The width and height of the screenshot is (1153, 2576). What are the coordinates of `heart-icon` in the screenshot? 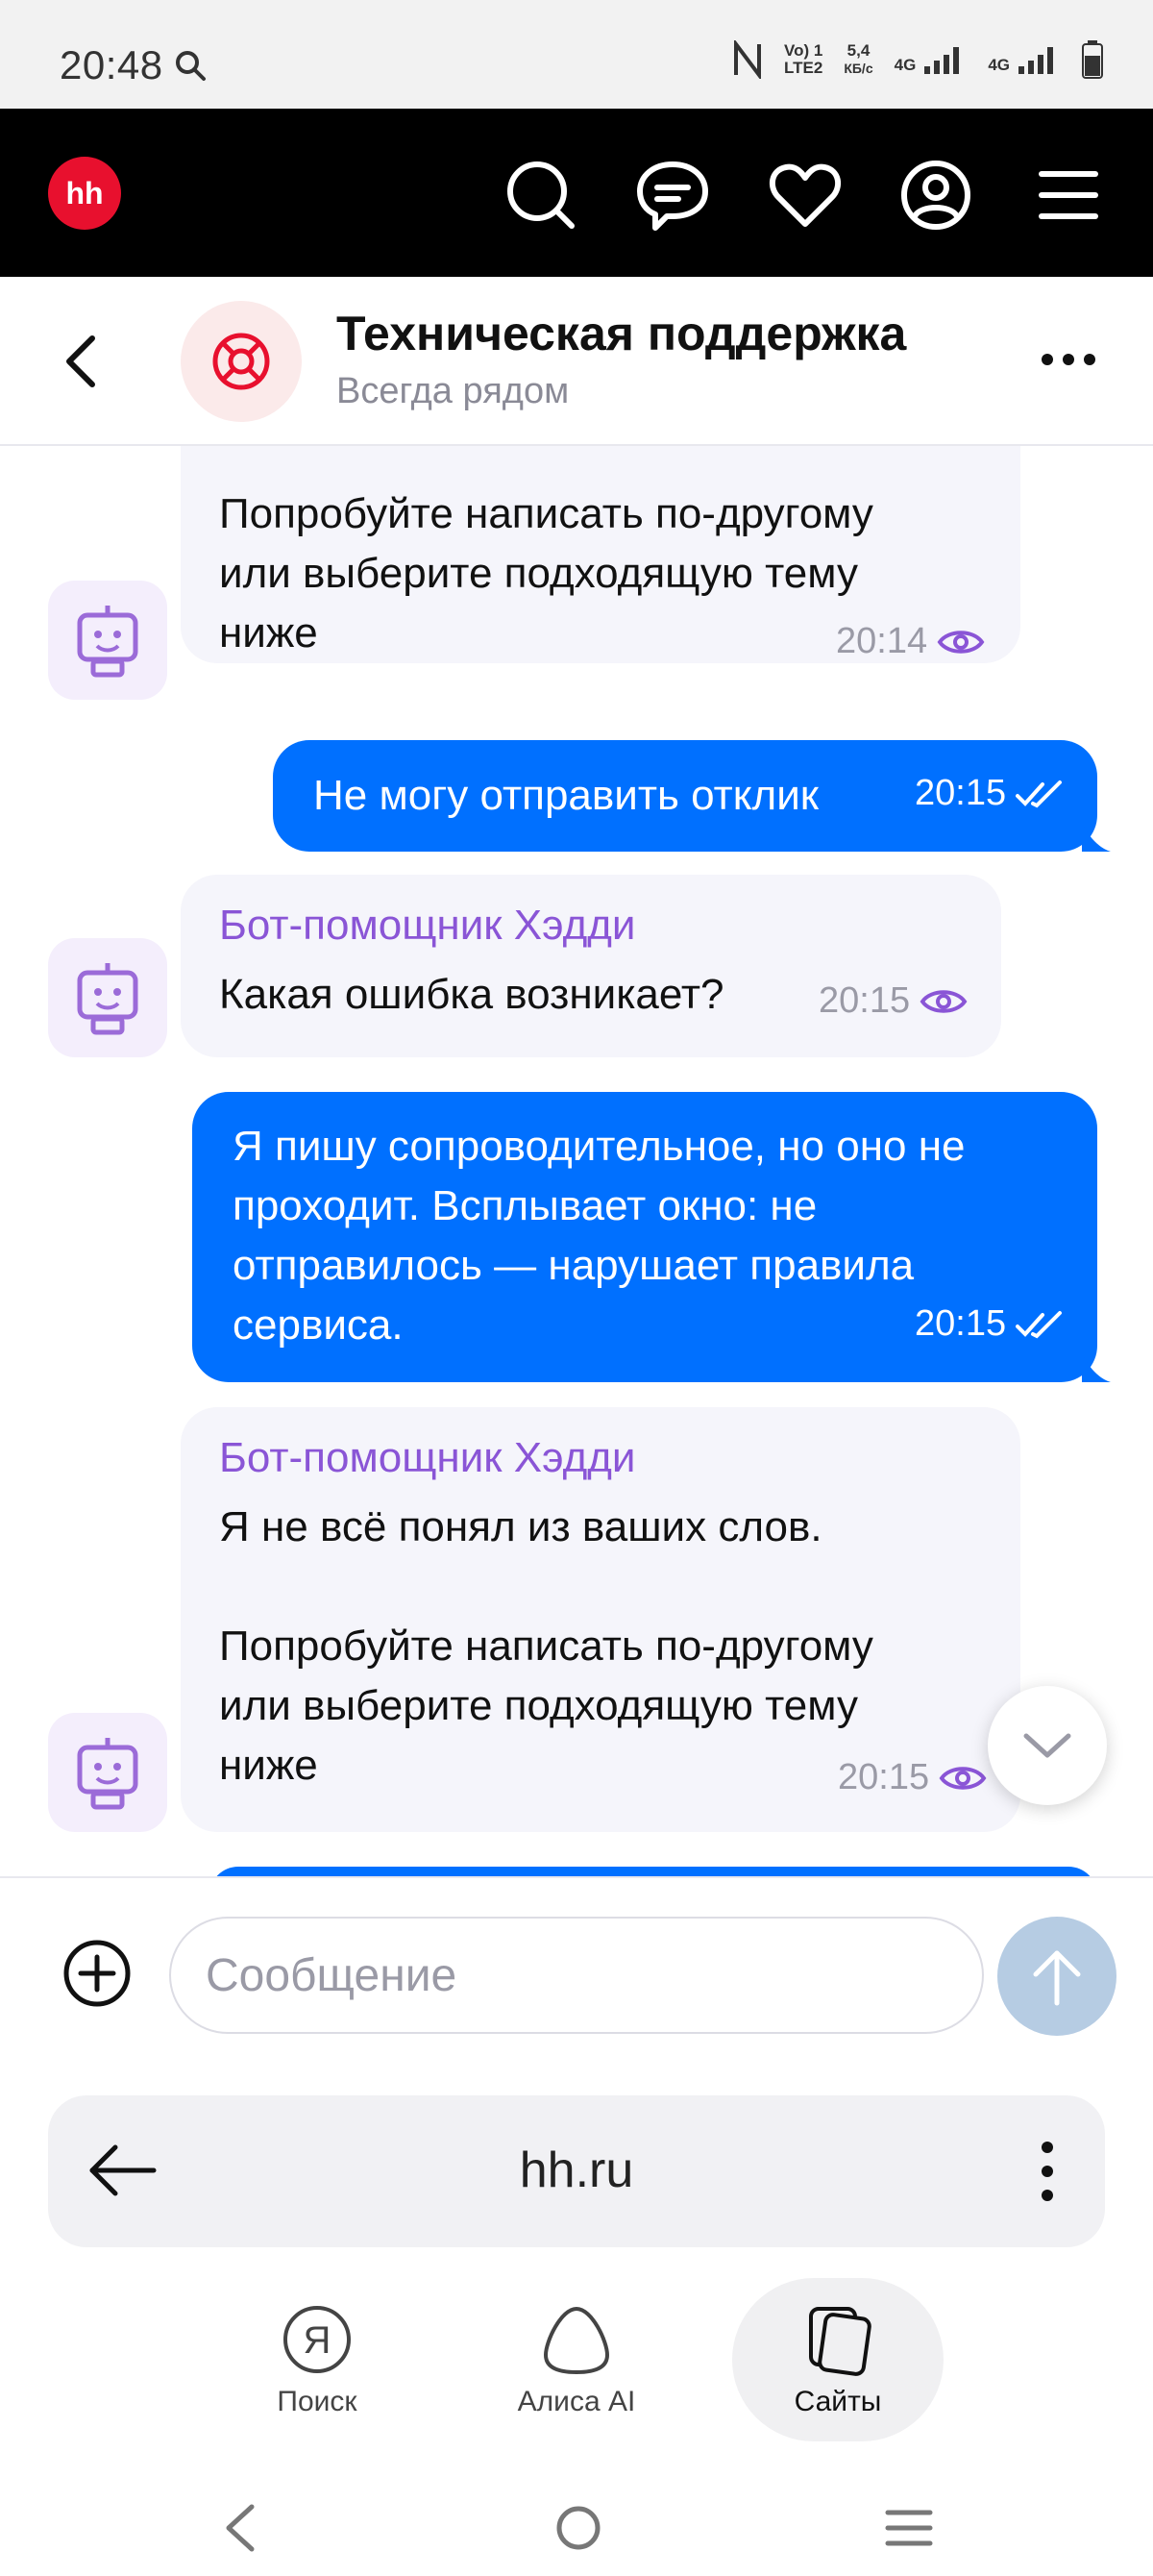 It's located at (806, 195).